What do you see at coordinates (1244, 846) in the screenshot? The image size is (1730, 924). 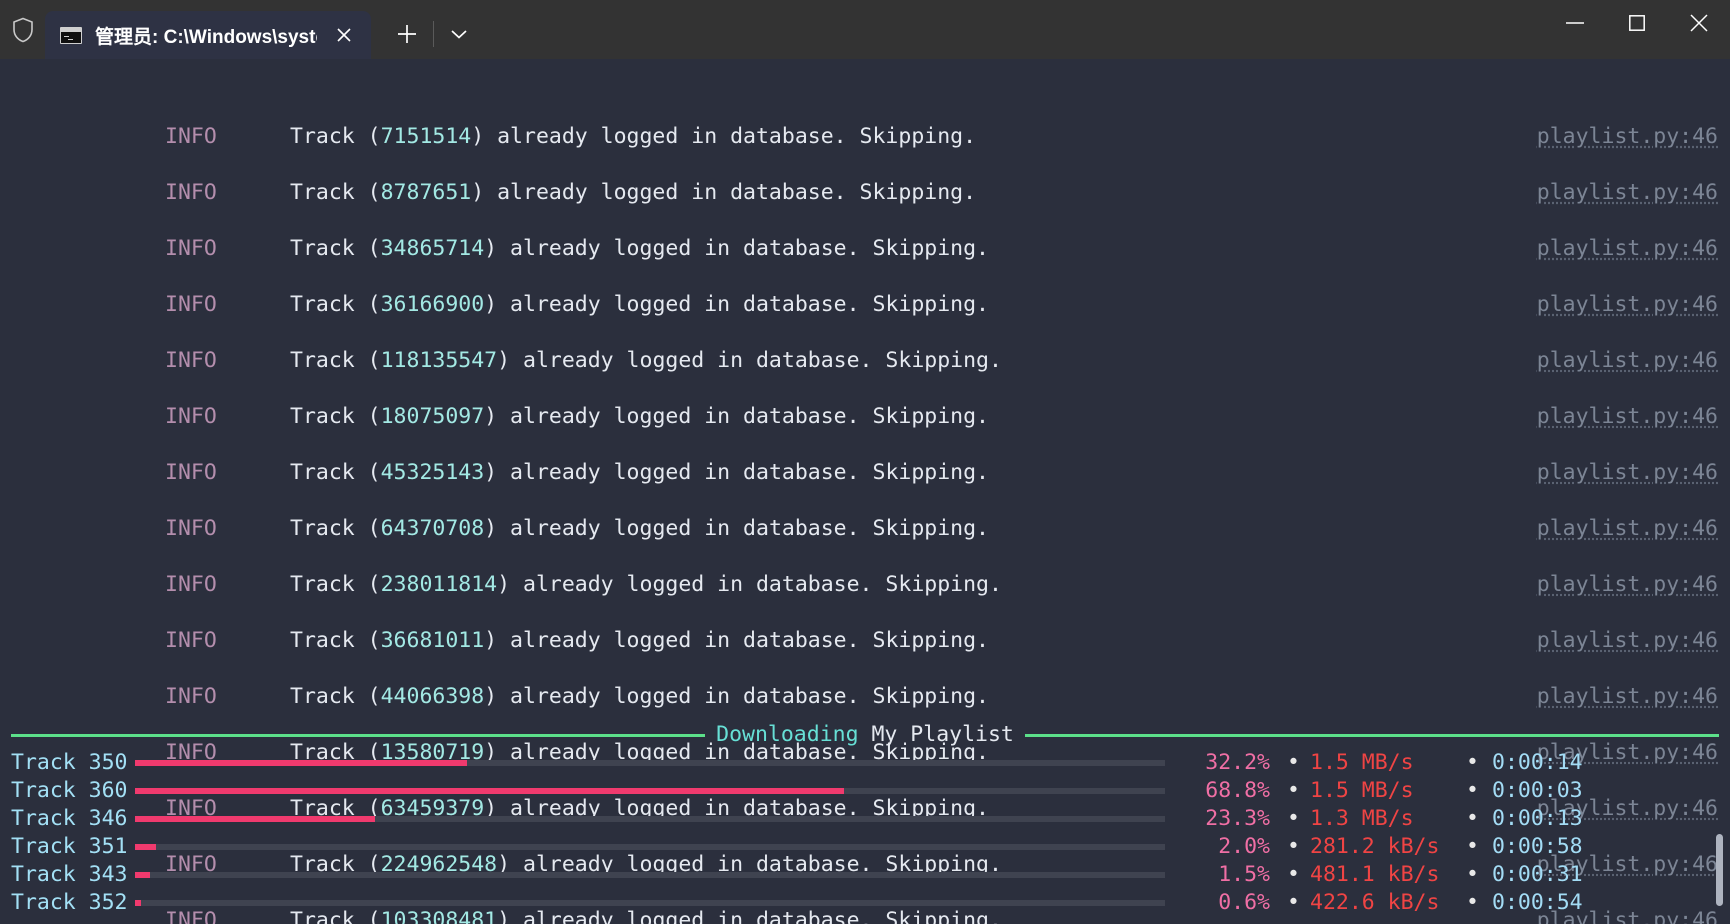 I see `progress-percent: 2.0%` at bounding box center [1244, 846].